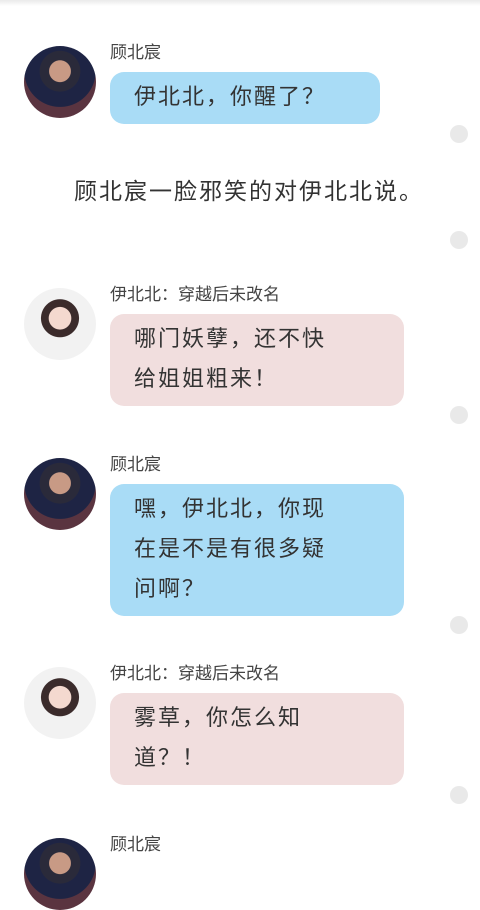 The width and height of the screenshot is (480, 910). I want to click on bubble-line: 问啊？, so click(170, 589).